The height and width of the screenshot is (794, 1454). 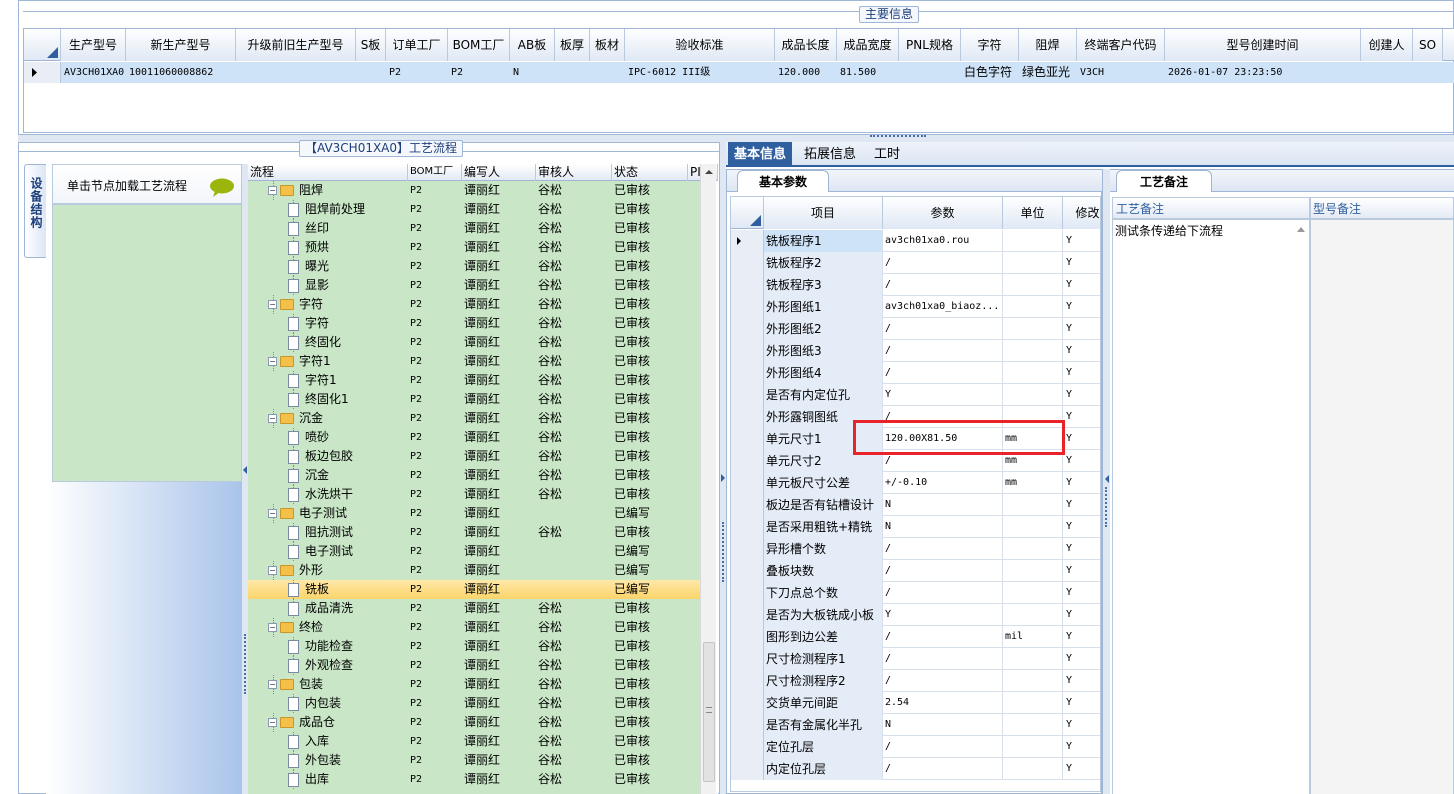 What do you see at coordinates (1211, 506) in the screenshot?
I see `process-remark-textarea: 测试条传递给下流程` at bounding box center [1211, 506].